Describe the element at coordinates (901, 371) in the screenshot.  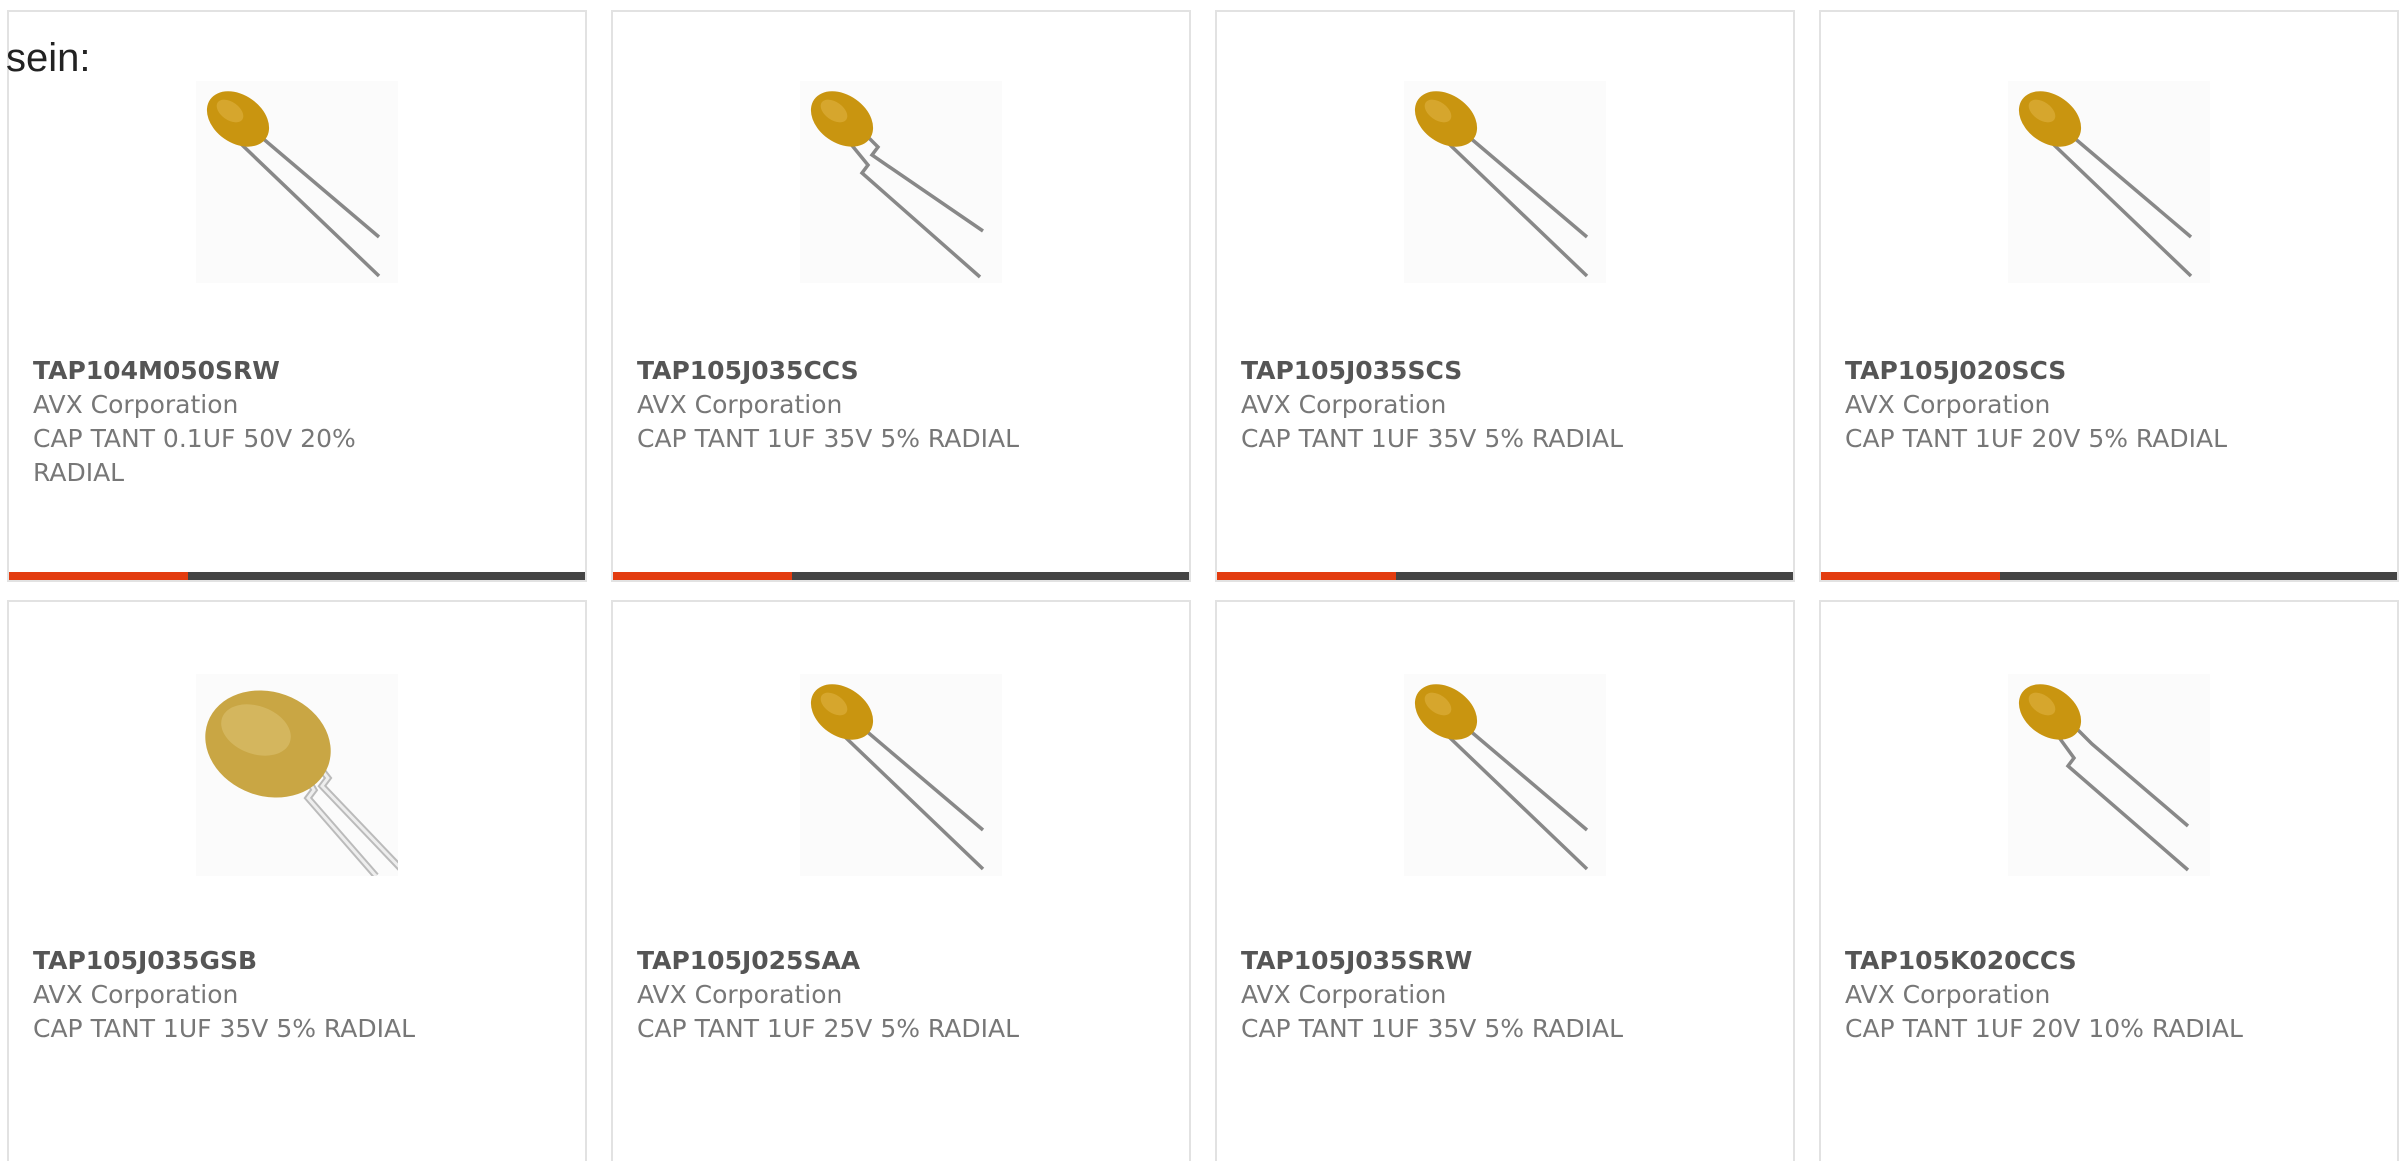
I see `part-number-link: TAP105J035CCS` at that location.